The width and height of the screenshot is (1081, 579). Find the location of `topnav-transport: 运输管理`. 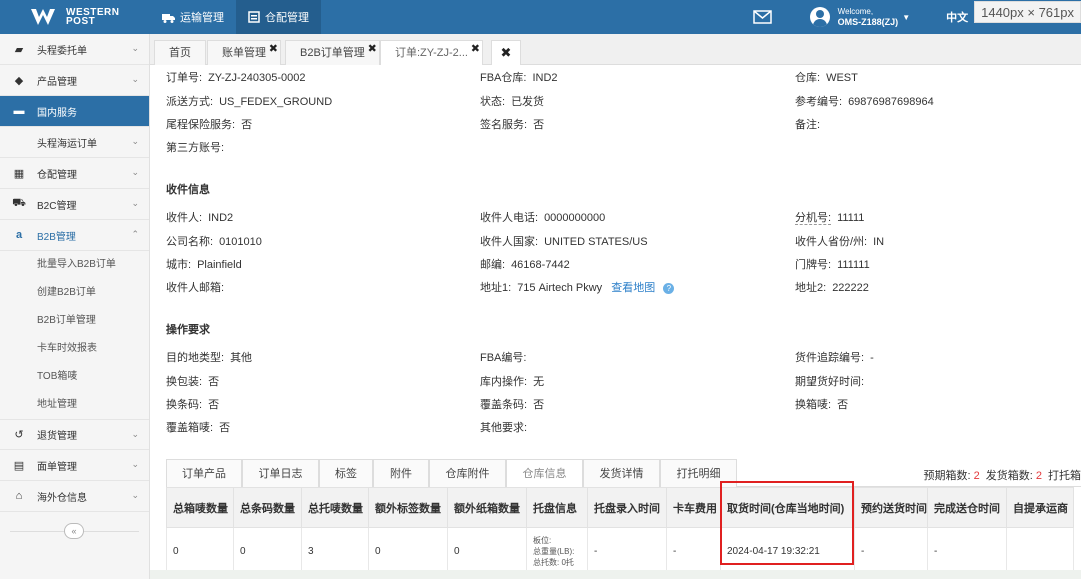

topnav-transport: 运输管理 is located at coordinates (193, 17).